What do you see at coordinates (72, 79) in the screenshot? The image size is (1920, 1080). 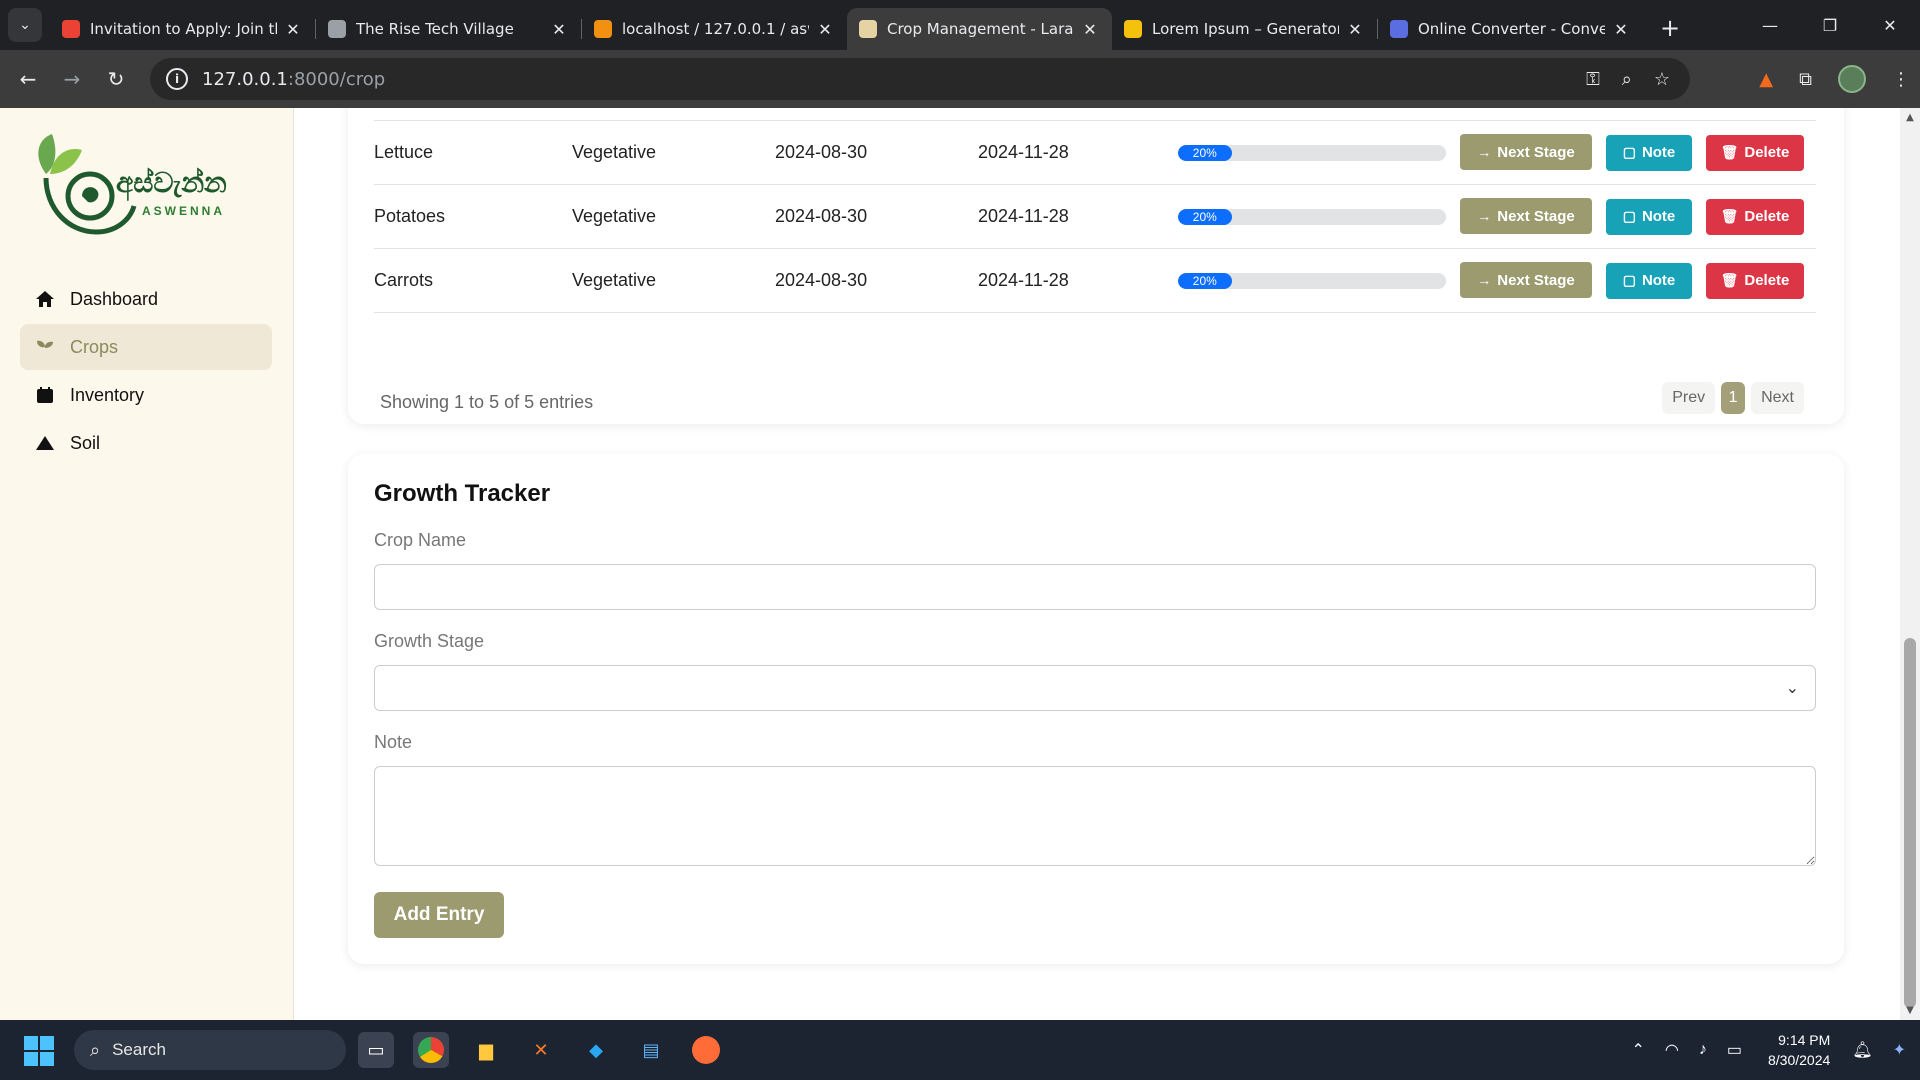 I see `forward-icon: →` at bounding box center [72, 79].